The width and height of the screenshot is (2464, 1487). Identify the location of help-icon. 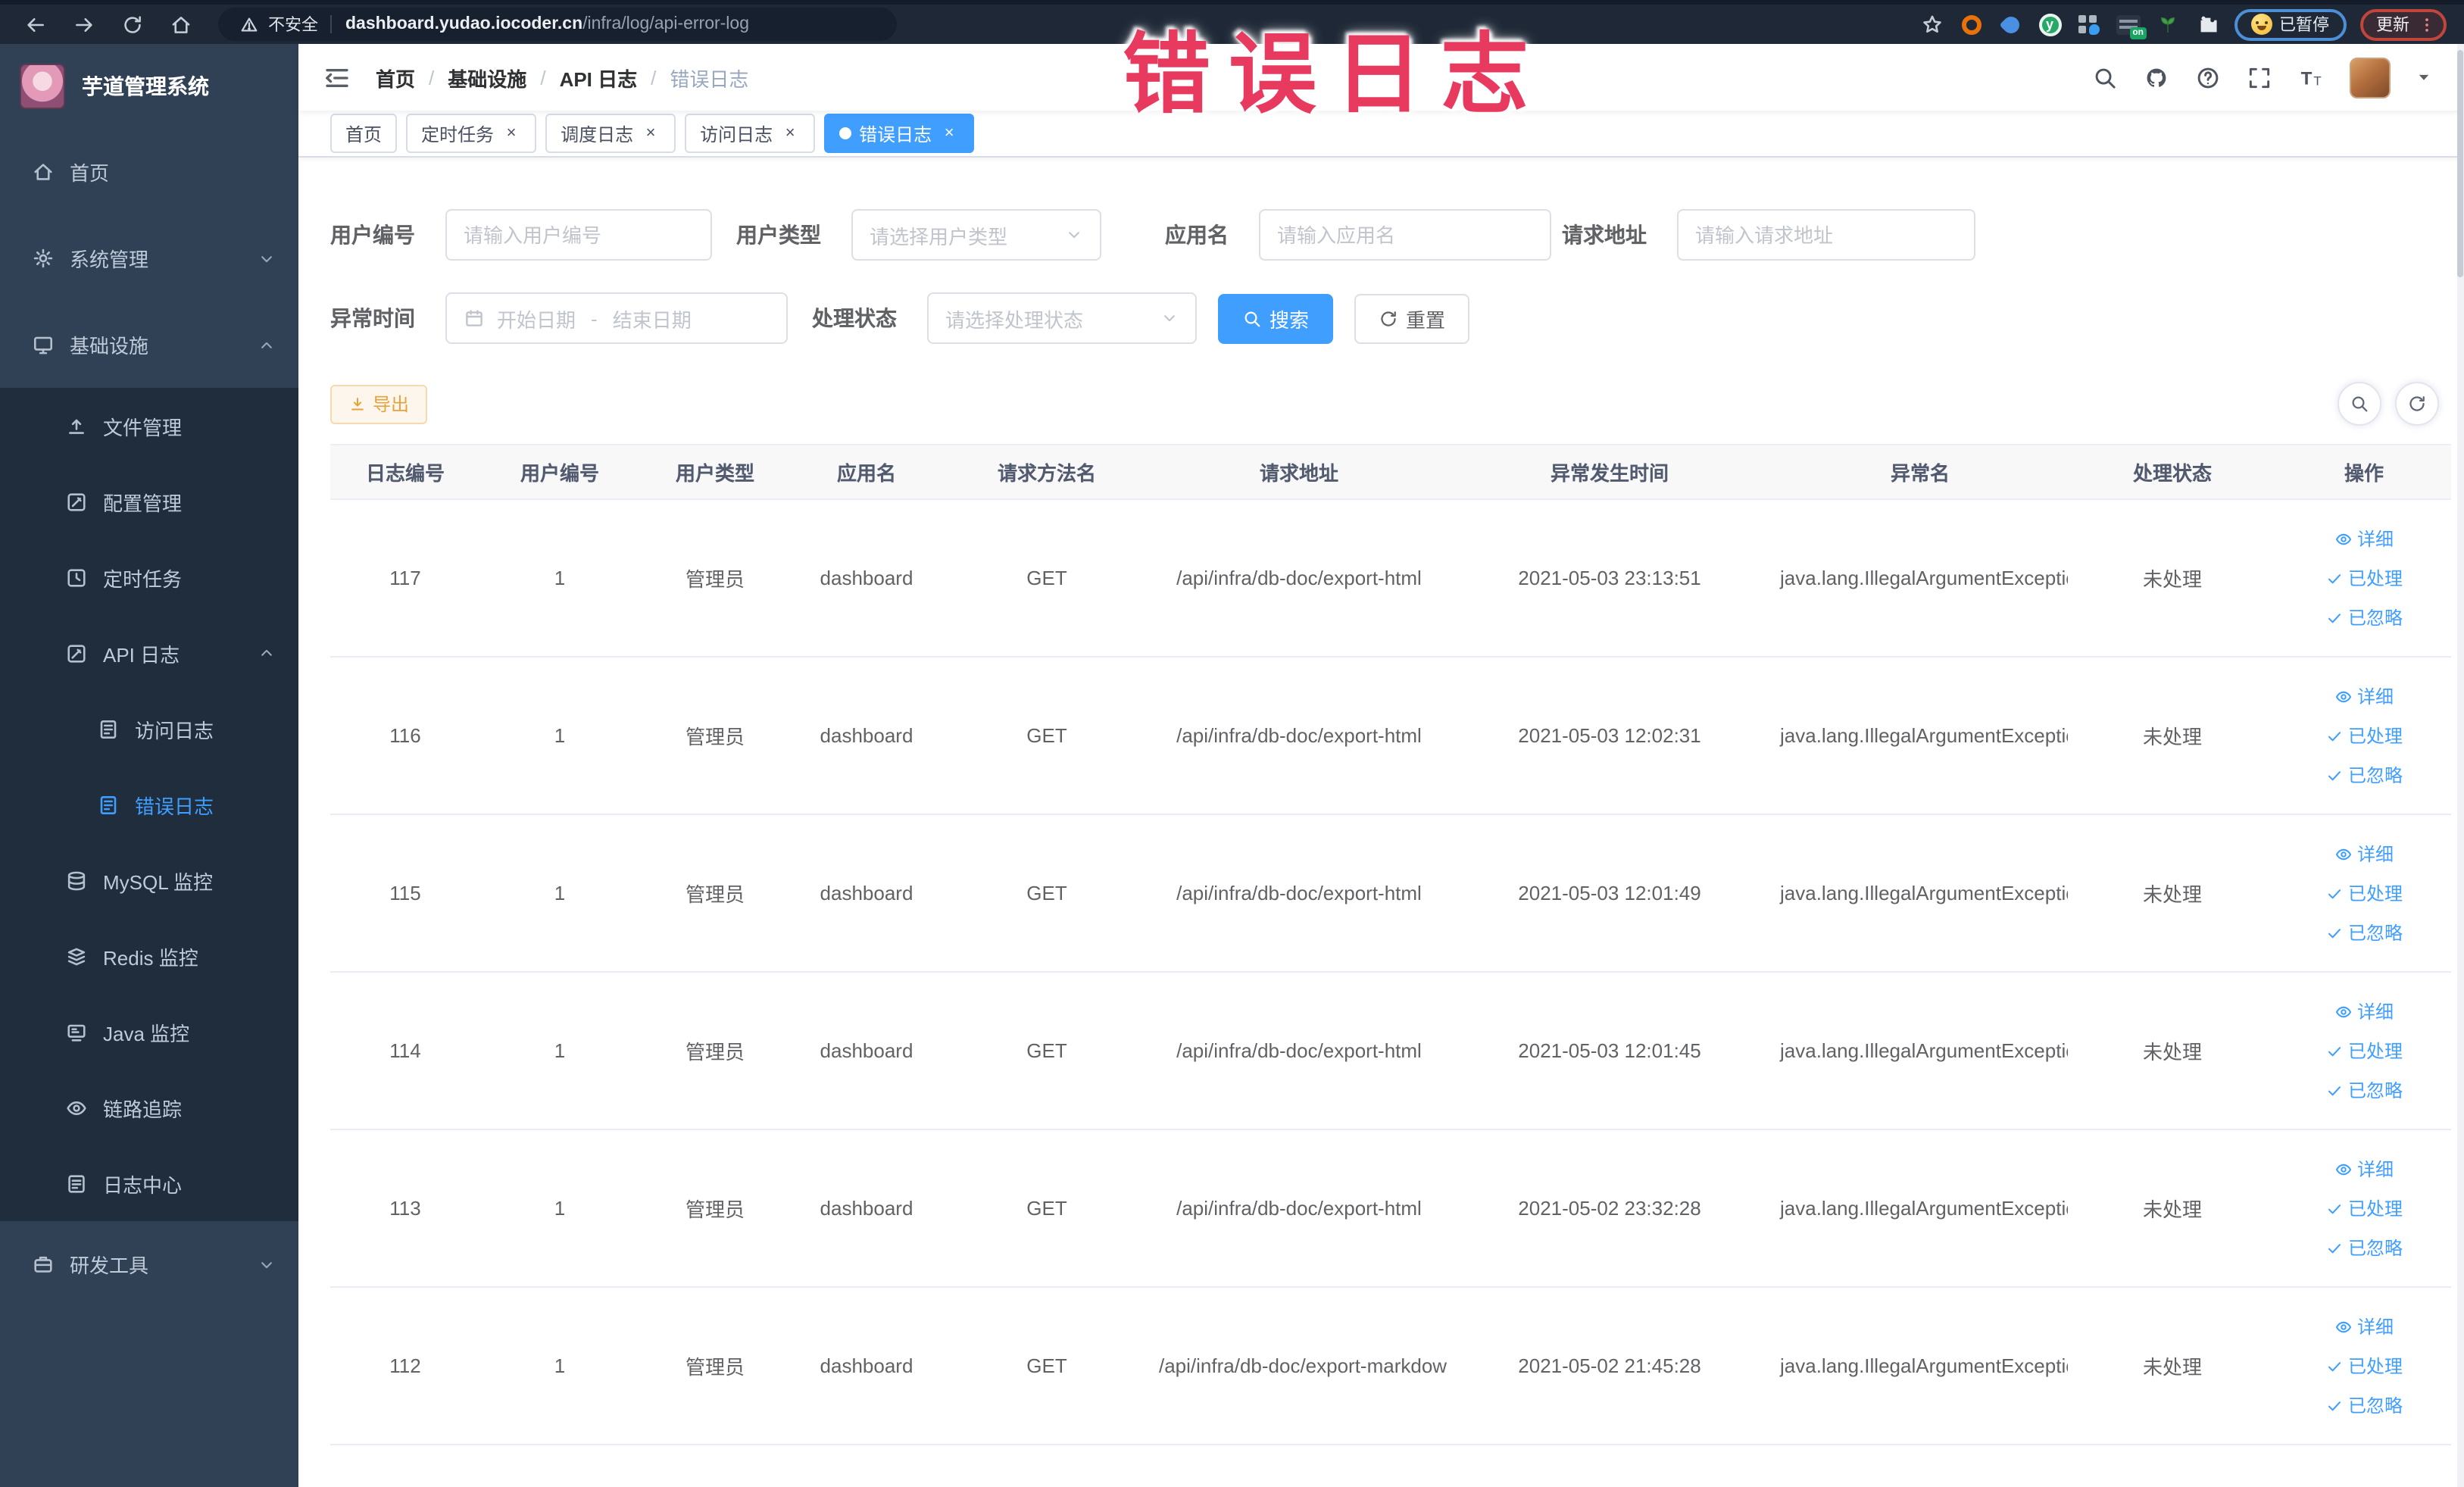
(2208, 77).